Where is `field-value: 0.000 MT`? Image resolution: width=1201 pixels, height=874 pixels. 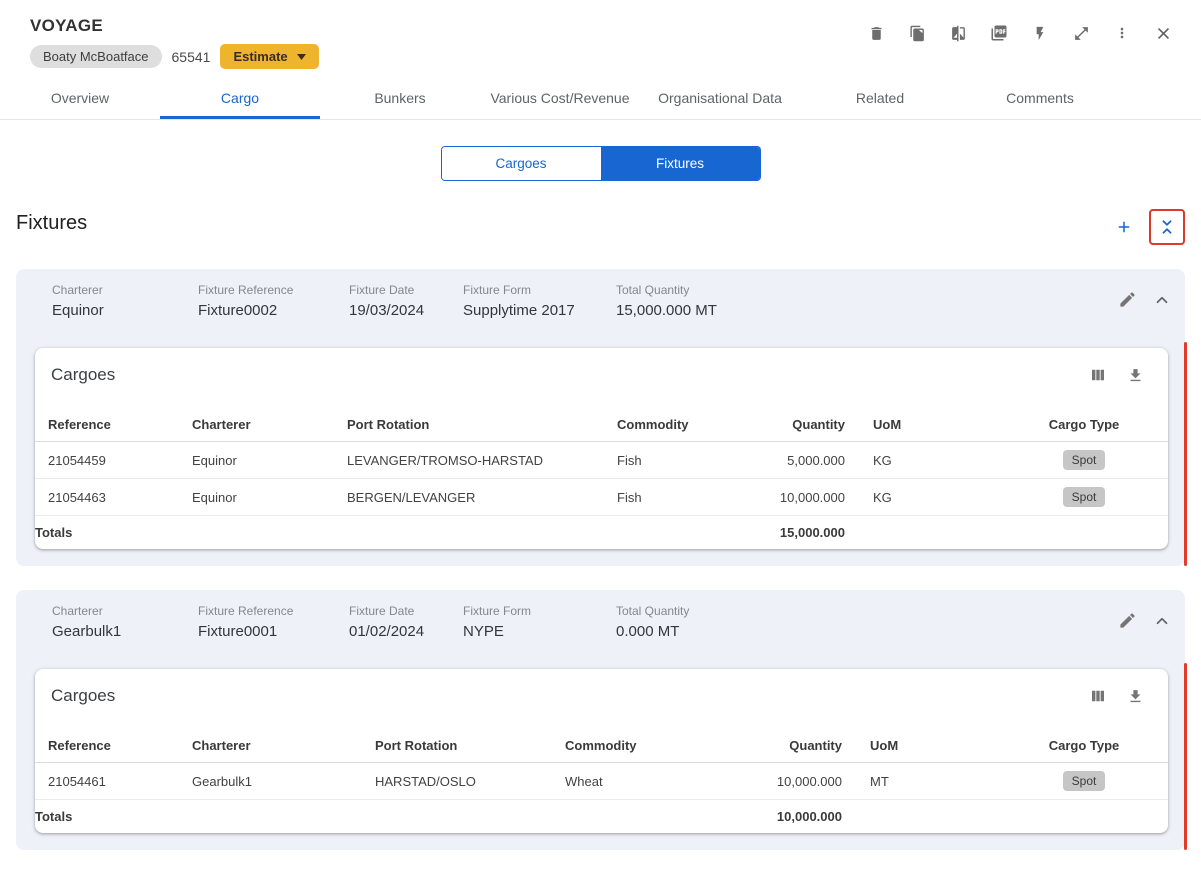
field-value: 0.000 MT is located at coordinates (648, 631).